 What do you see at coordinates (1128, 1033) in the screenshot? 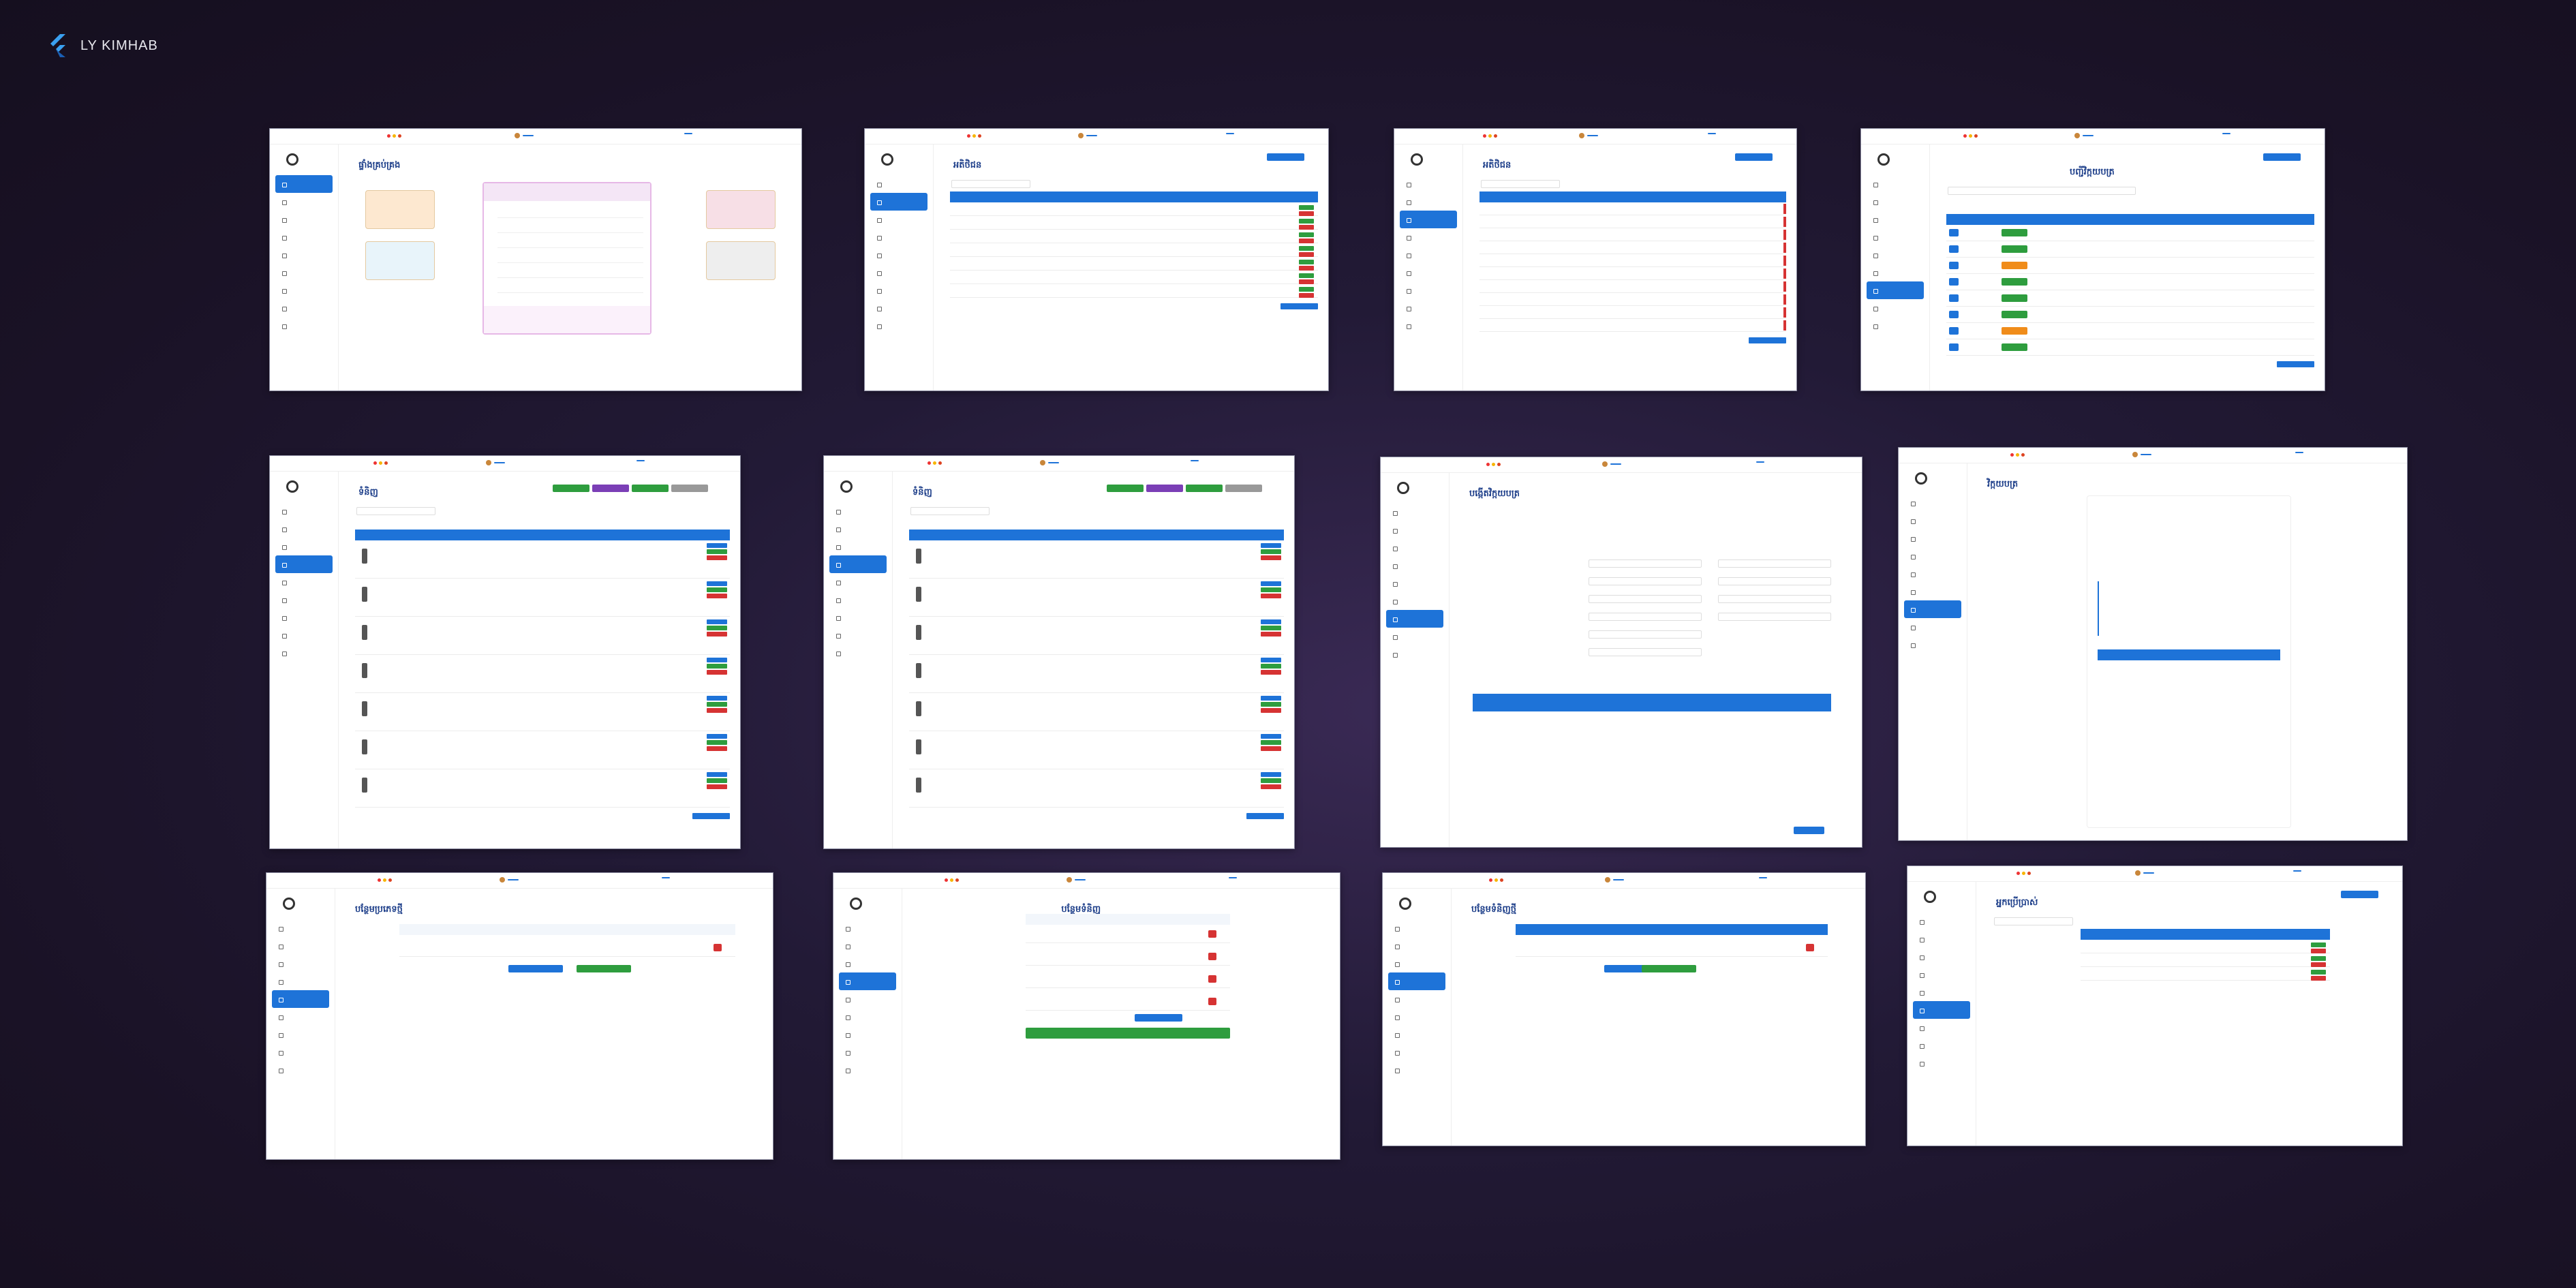
I see `save-button` at bounding box center [1128, 1033].